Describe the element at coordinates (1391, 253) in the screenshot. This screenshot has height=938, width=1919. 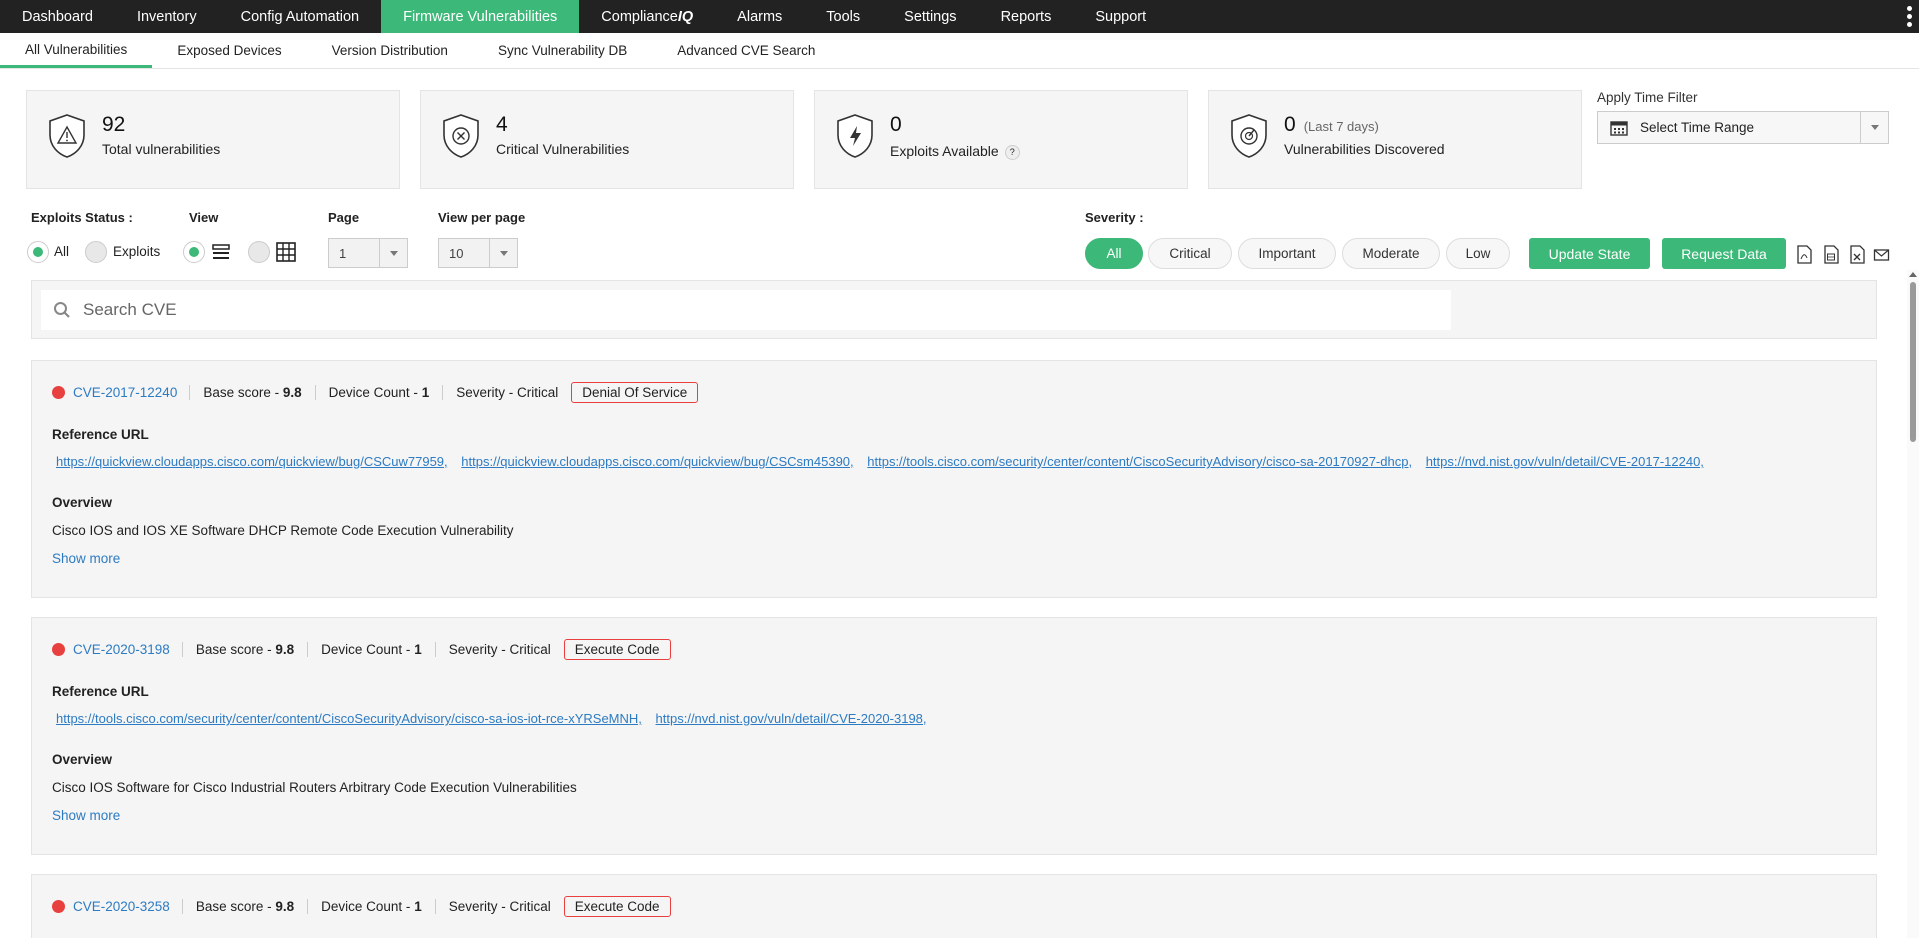
I see `severity-moderate-button: Moderate` at that location.